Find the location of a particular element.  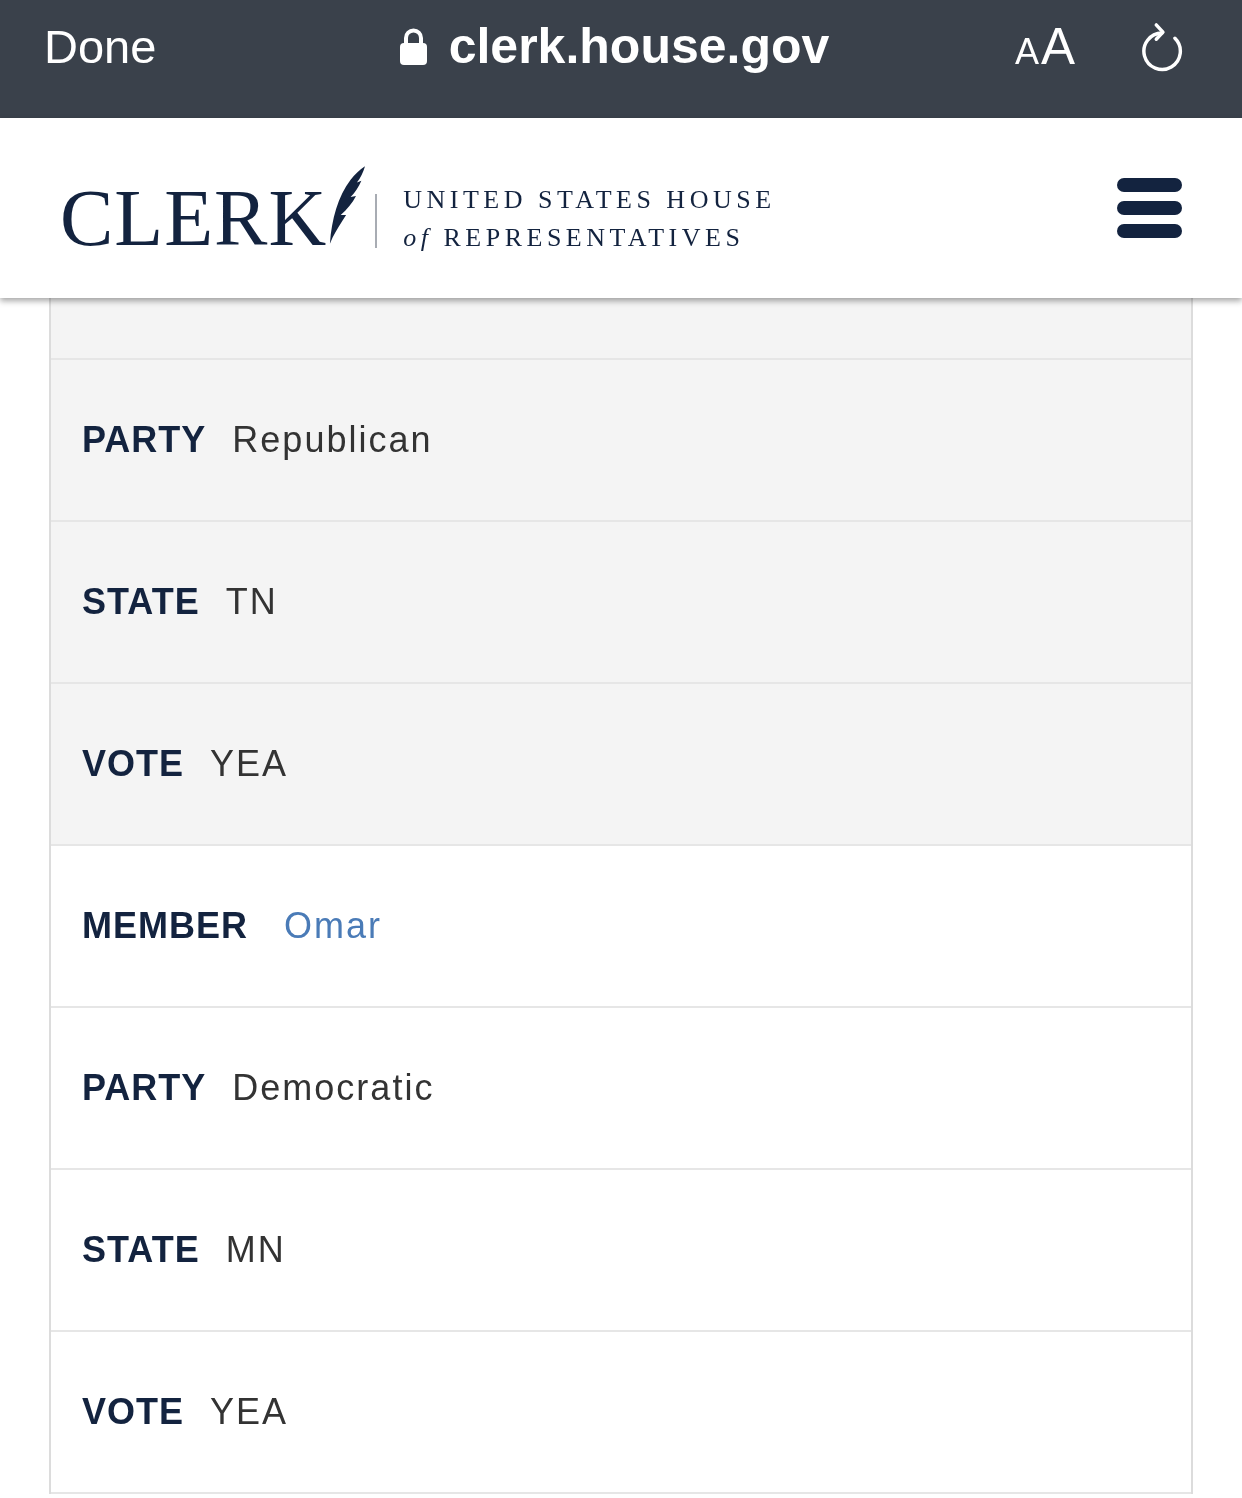

reload-icon is located at coordinates (1162, 46).